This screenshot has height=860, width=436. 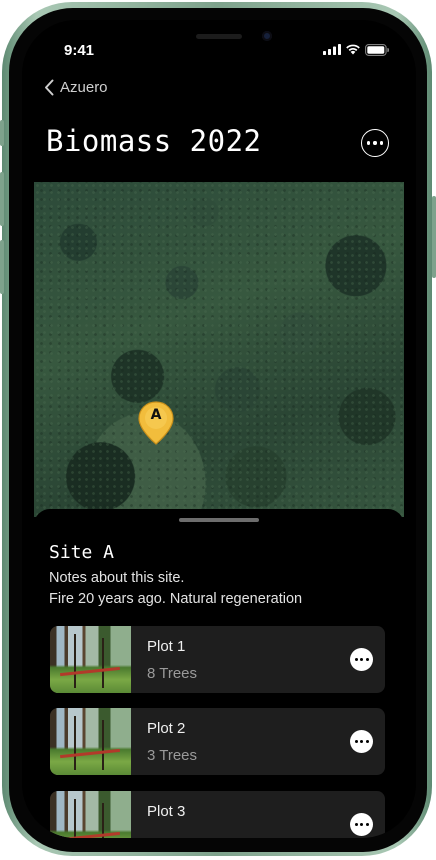 What do you see at coordinates (172, 673) in the screenshot?
I see `plot-tree-count: 8 Trees` at bounding box center [172, 673].